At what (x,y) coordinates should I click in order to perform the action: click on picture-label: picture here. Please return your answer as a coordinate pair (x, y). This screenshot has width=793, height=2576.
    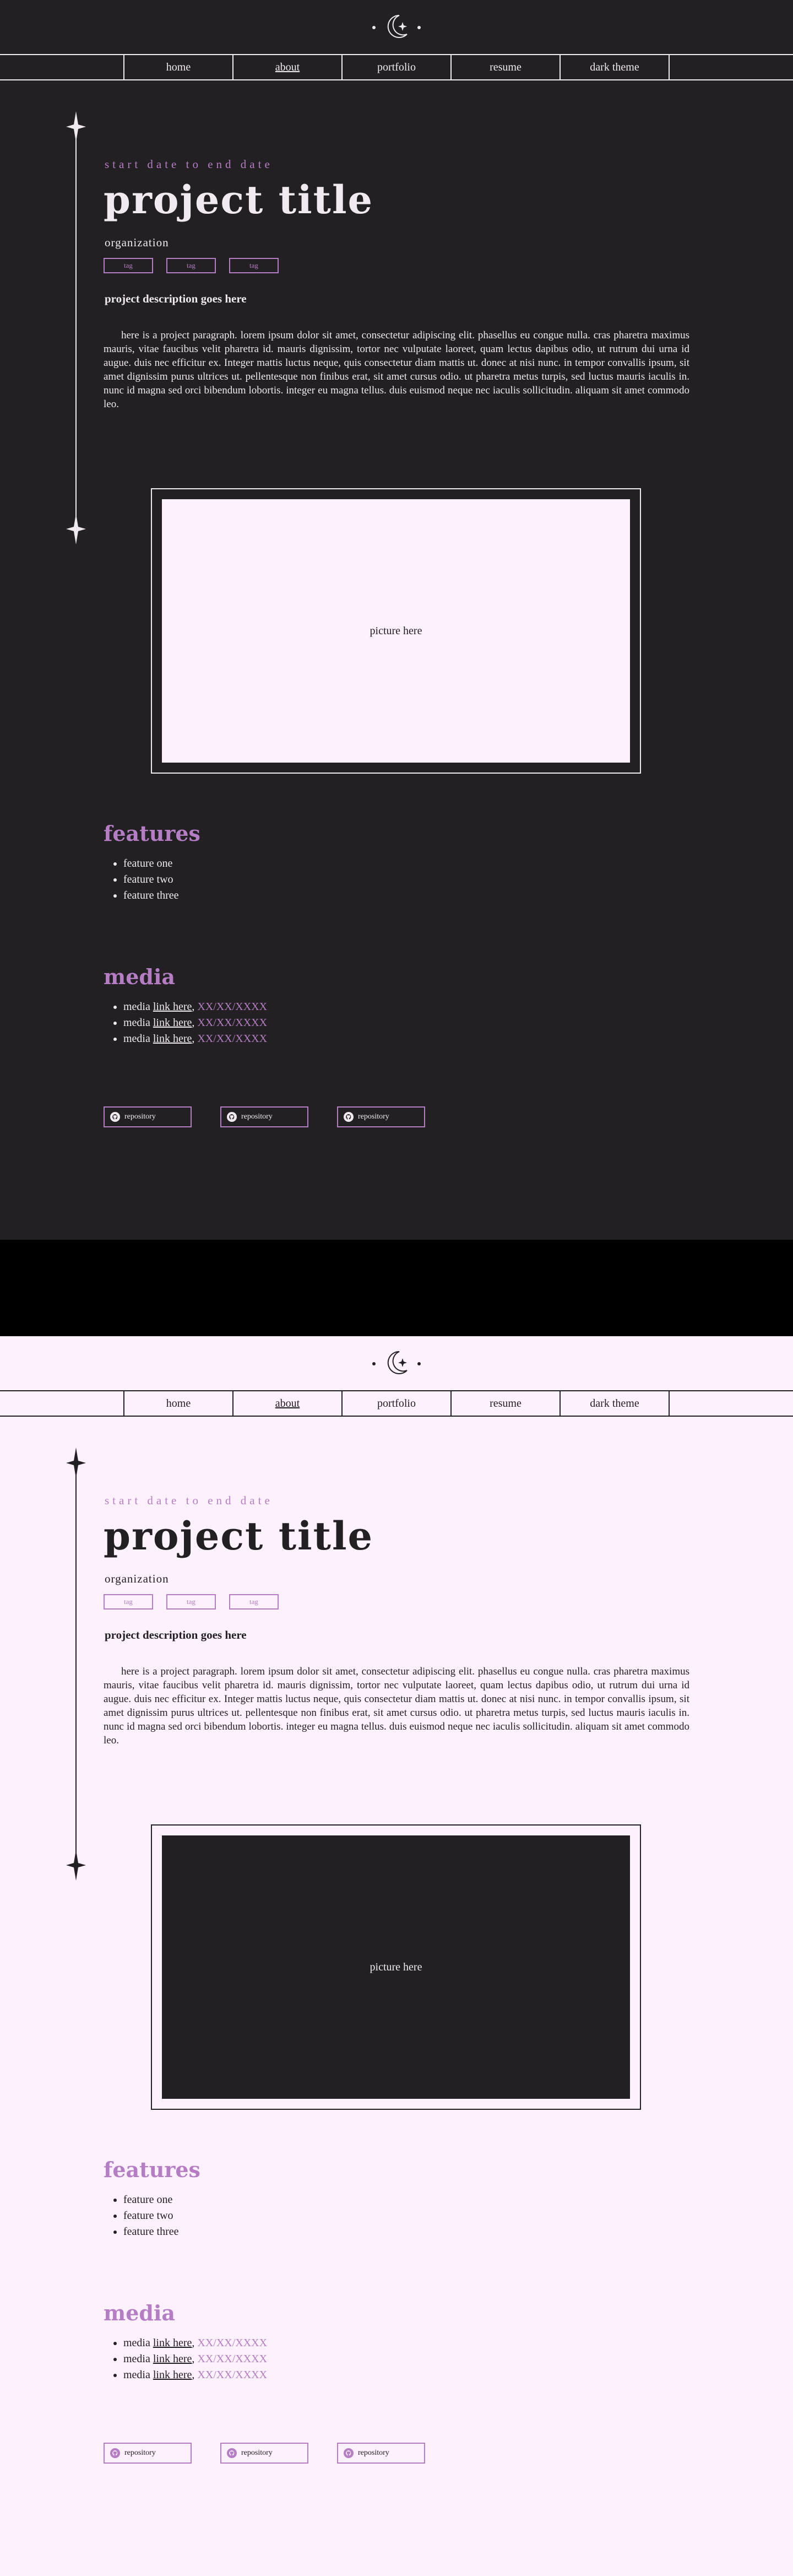
    Looking at the image, I should click on (396, 630).